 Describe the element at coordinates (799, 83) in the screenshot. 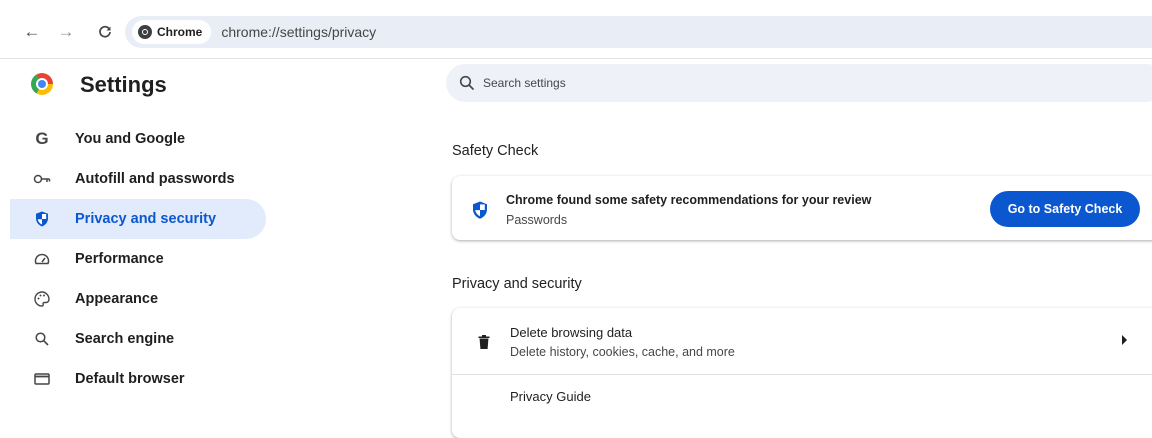

I see `search-settings-input: Search settings` at that location.